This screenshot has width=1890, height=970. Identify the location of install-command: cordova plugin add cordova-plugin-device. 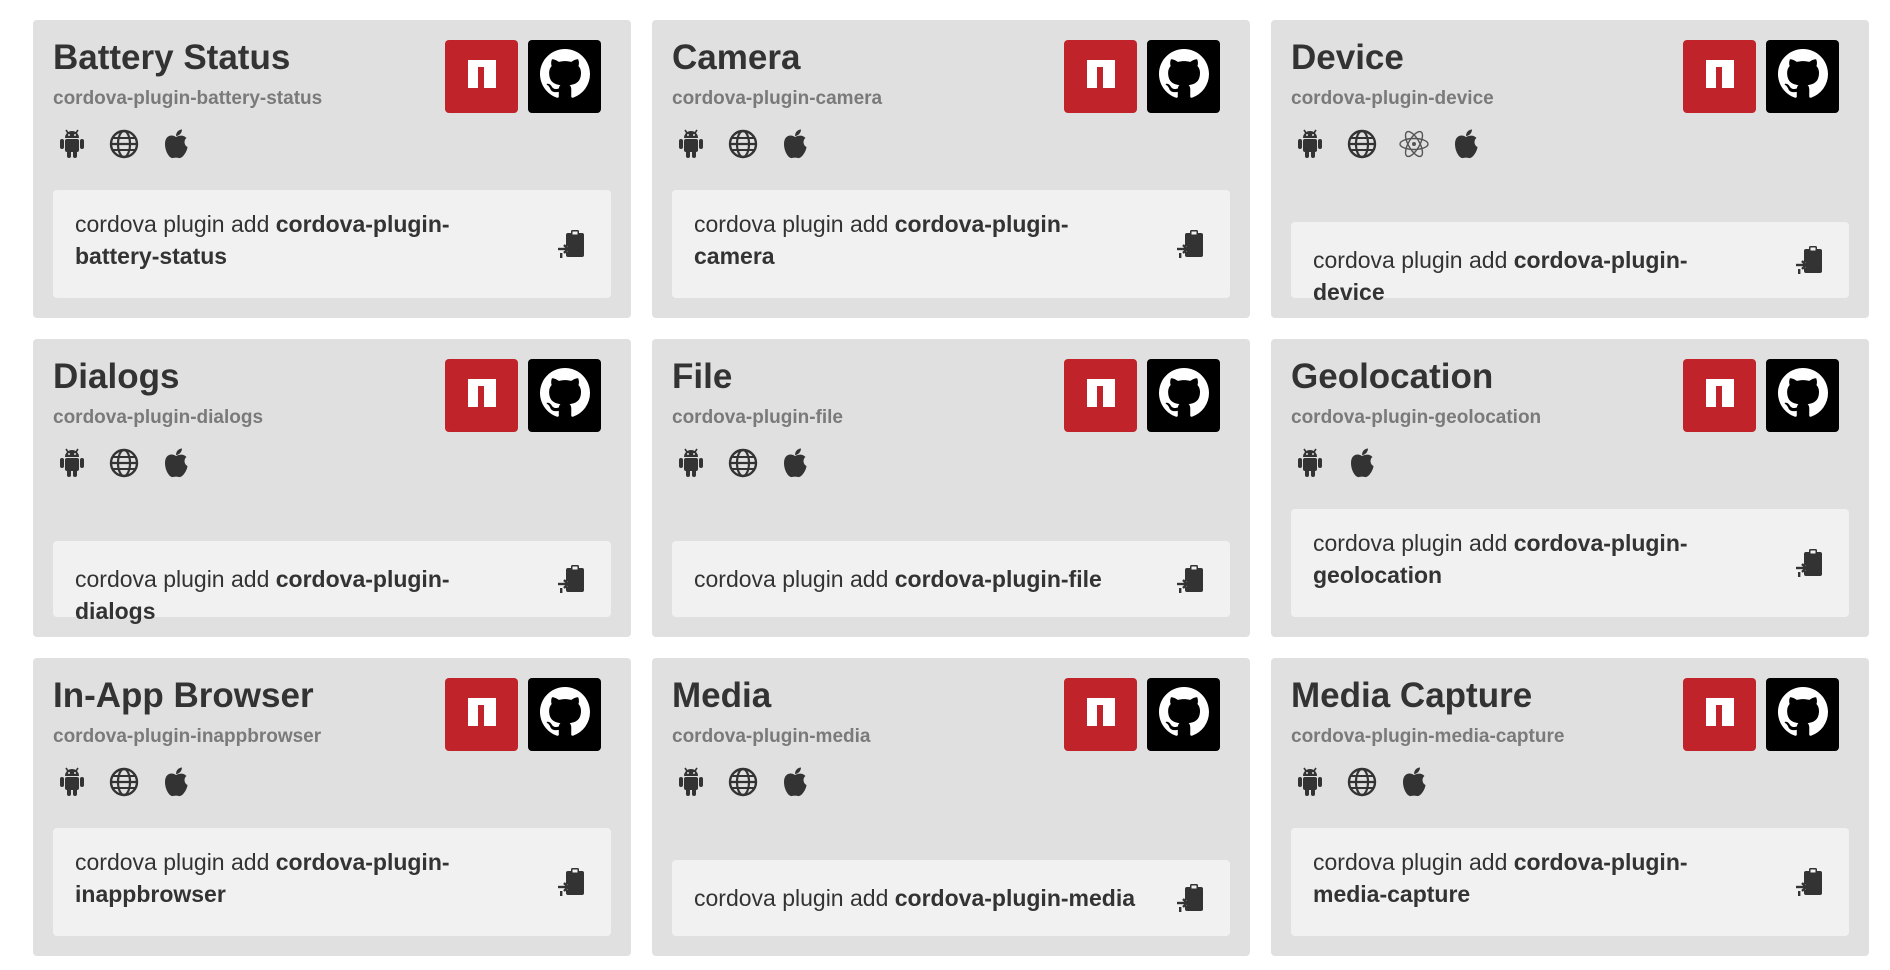
(1570, 263).